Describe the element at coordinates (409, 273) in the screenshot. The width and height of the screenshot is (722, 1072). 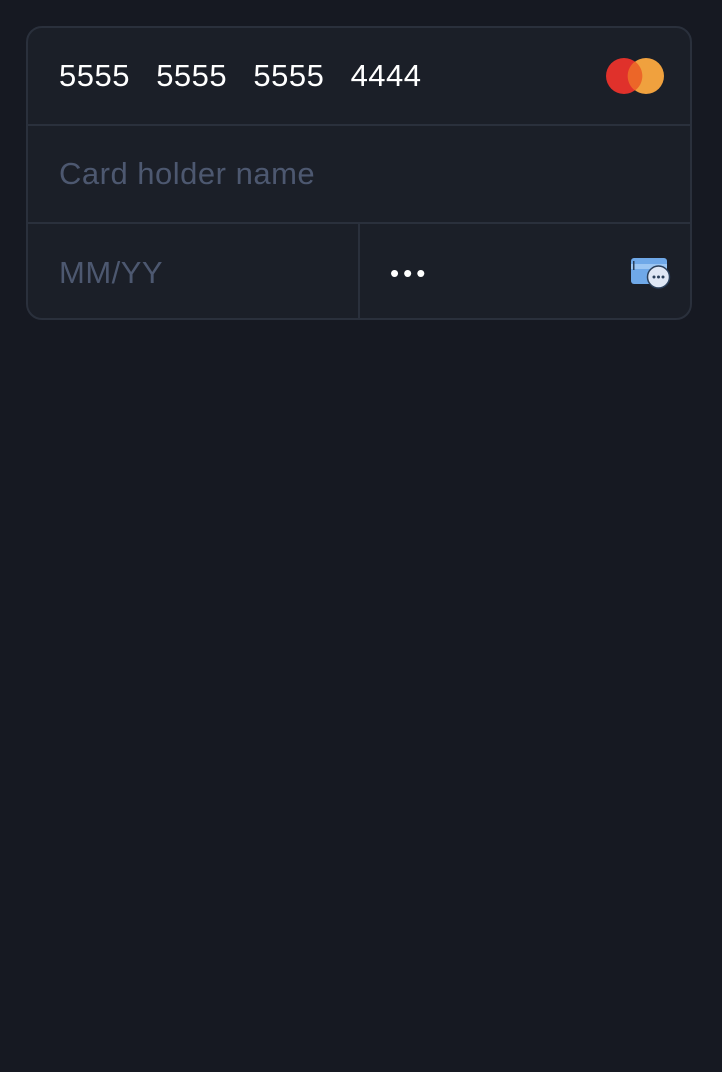
I see `cvc-input: •••` at that location.